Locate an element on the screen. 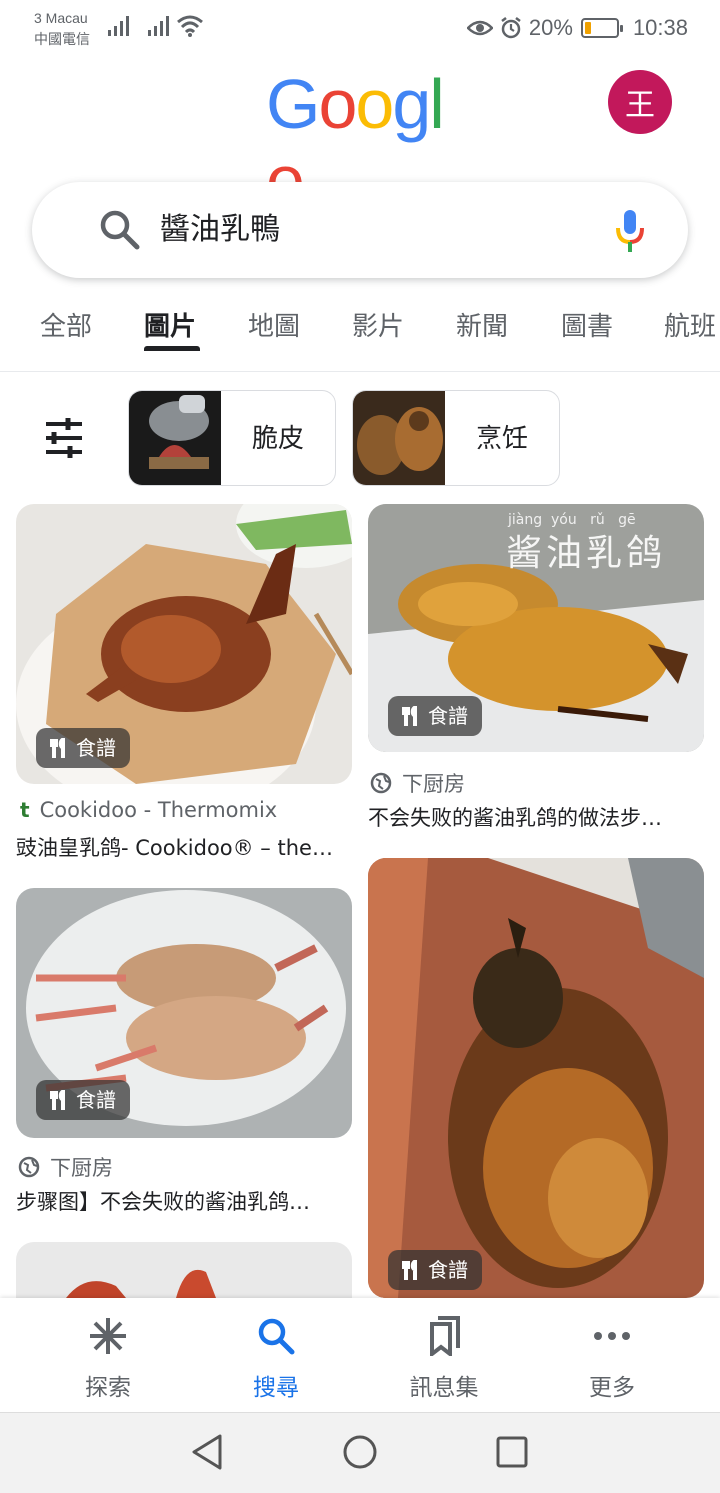 The image size is (720, 1493). alarm-icon is located at coordinates (511, 28).